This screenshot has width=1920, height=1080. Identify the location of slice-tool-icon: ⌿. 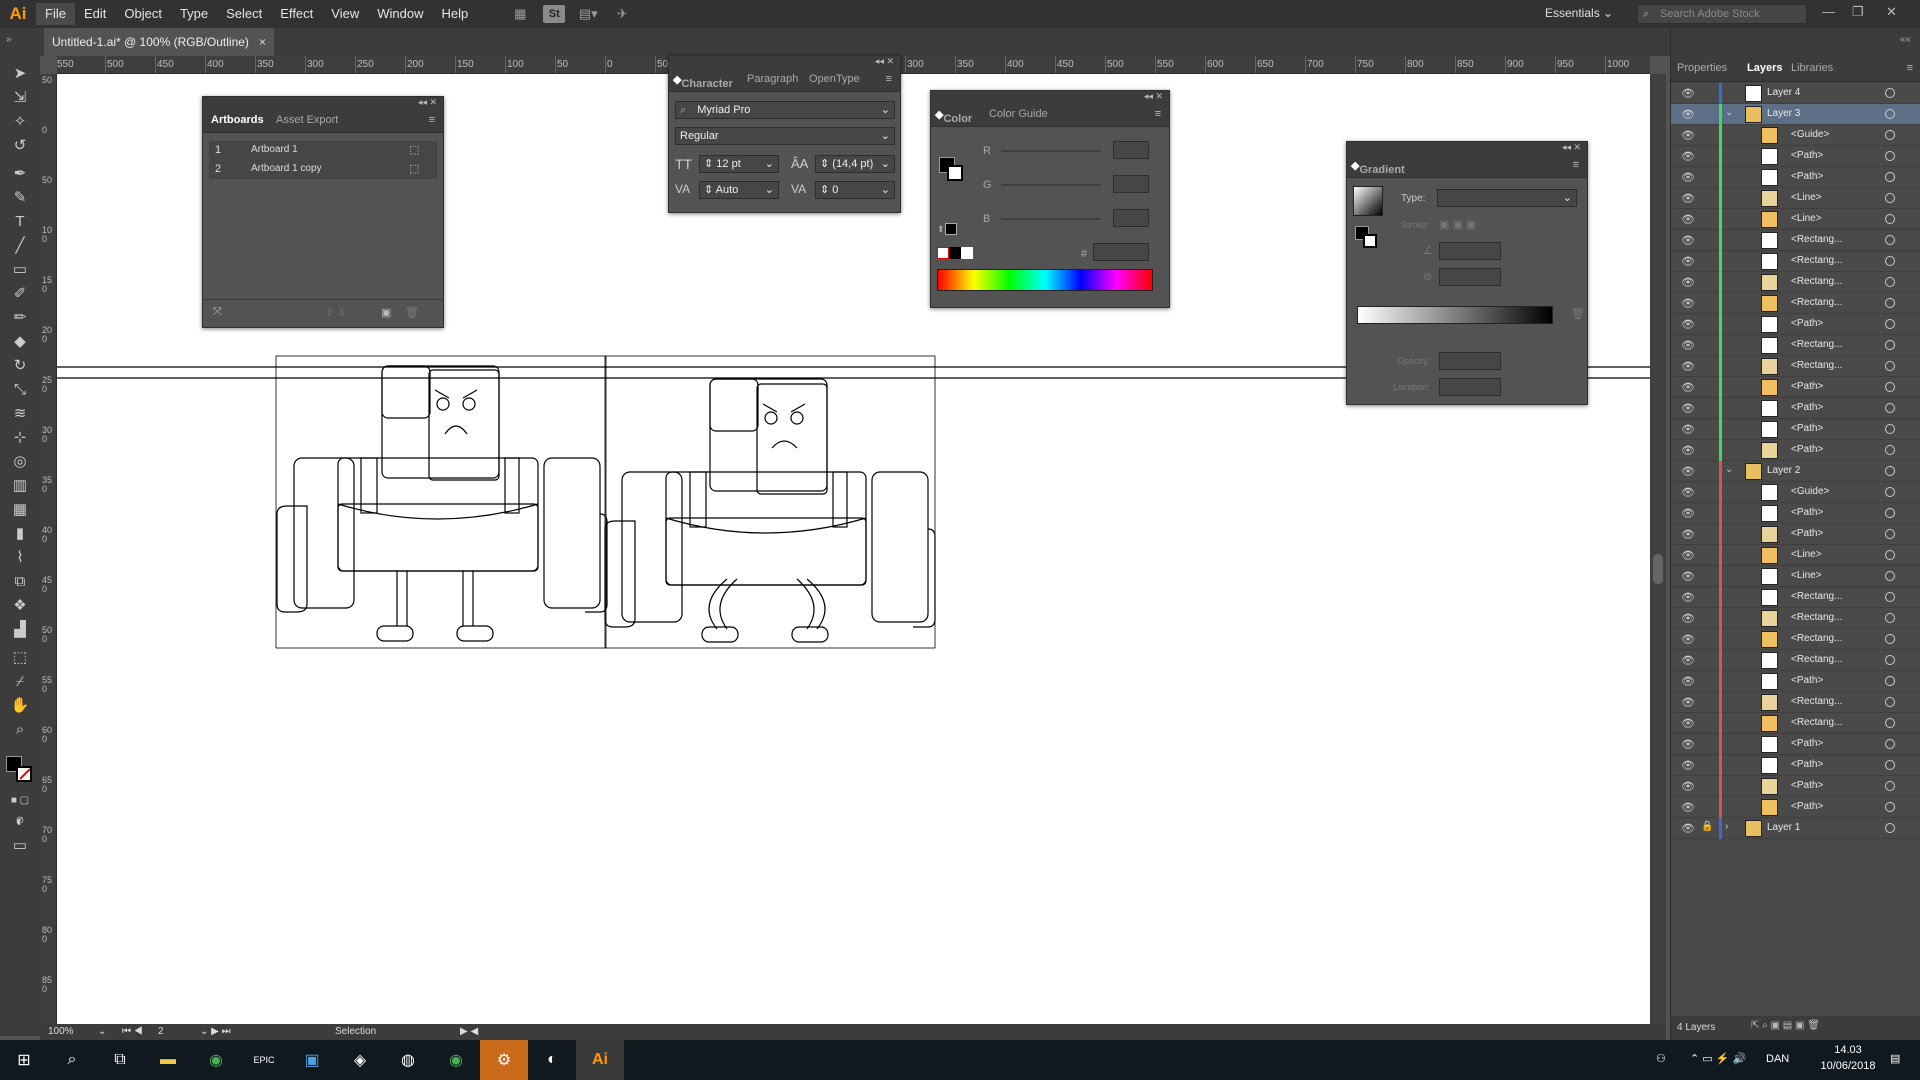
(20, 682).